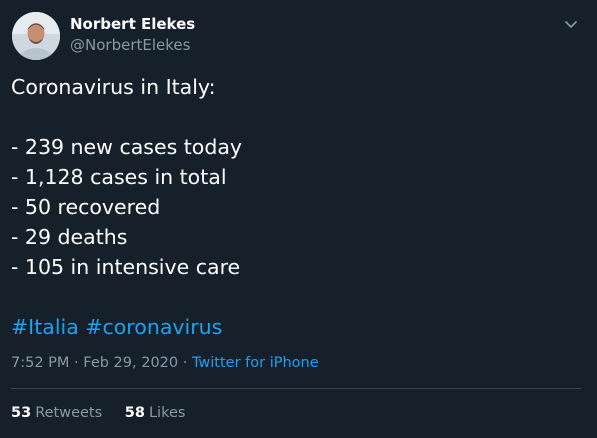 Image resolution: width=597 pixels, height=438 pixels. What do you see at coordinates (167, 413) in the screenshot?
I see `likes-label: Likes` at bounding box center [167, 413].